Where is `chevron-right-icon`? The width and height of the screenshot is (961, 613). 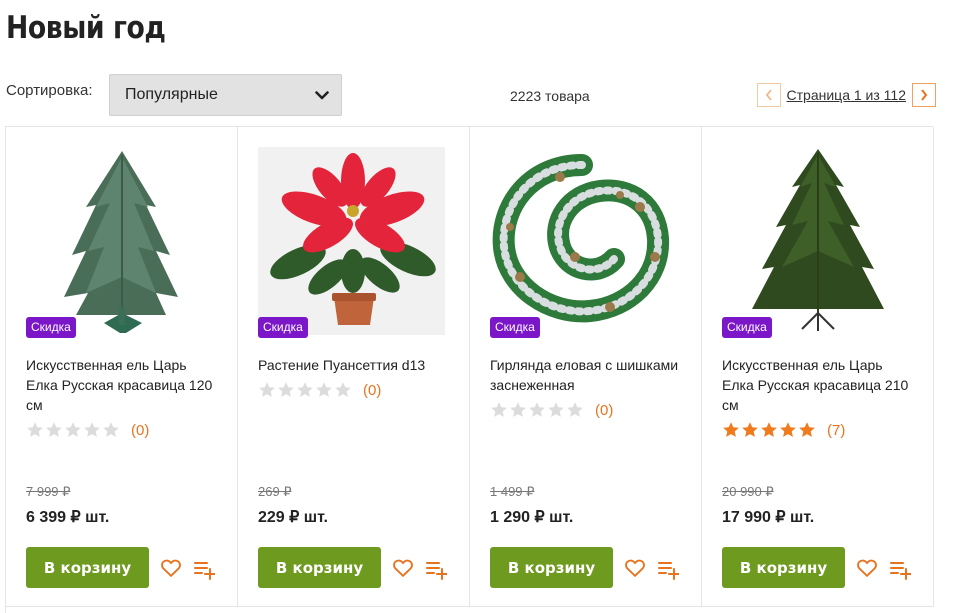
chevron-right-icon is located at coordinates (924, 95).